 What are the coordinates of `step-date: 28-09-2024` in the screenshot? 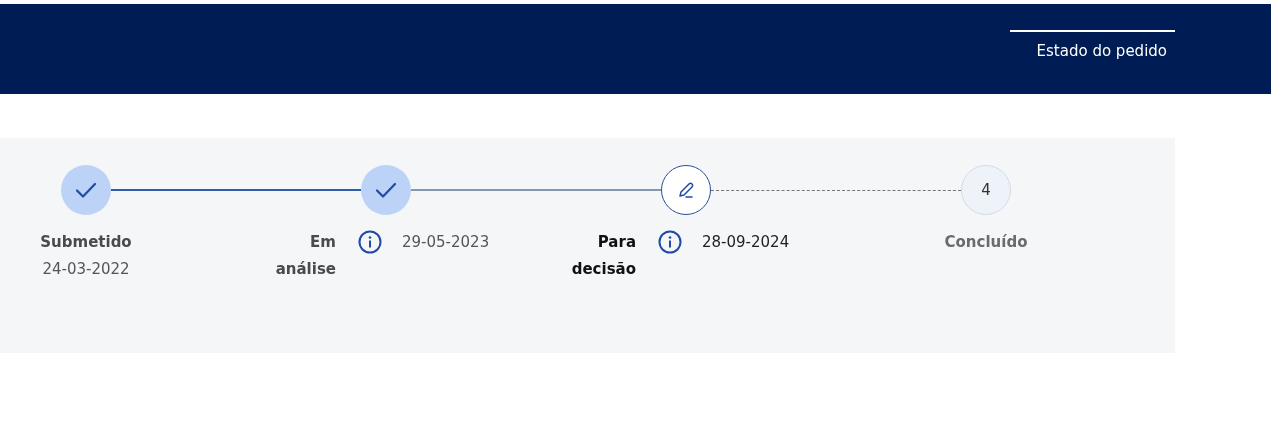 It's located at (746, 242).